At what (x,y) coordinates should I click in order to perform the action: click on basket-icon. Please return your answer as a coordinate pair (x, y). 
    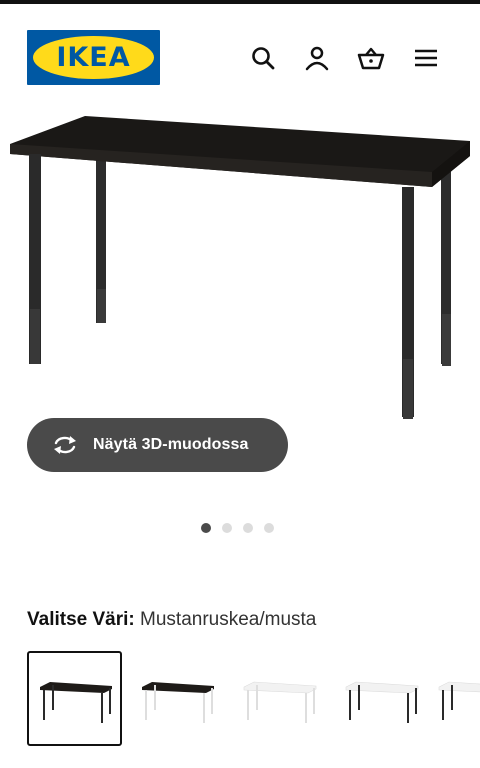
    Looking at the image, I should click on (371, 58).